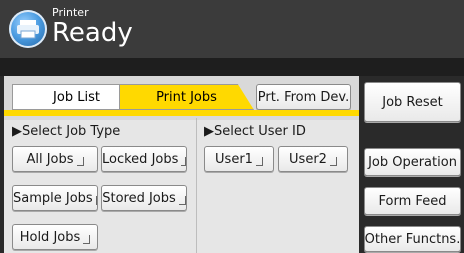 The image size is (464, 253). Describe the element at coordinates (92, 33) in the screenshot. I see `status-text: Ready` at that location.